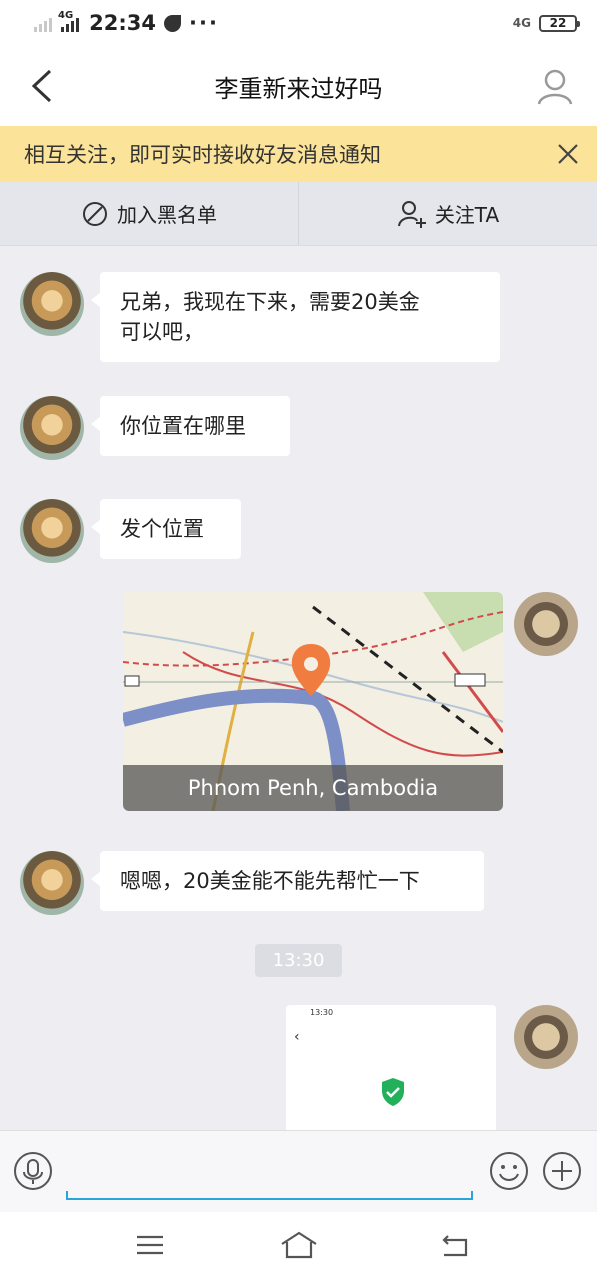 This screenshot has height=1280, width=597. What do you see at coordinates (313, 701) in the screenshot?
I see `location-card: Phnom Penh, Cambodia` at bounding box center [313, 701].